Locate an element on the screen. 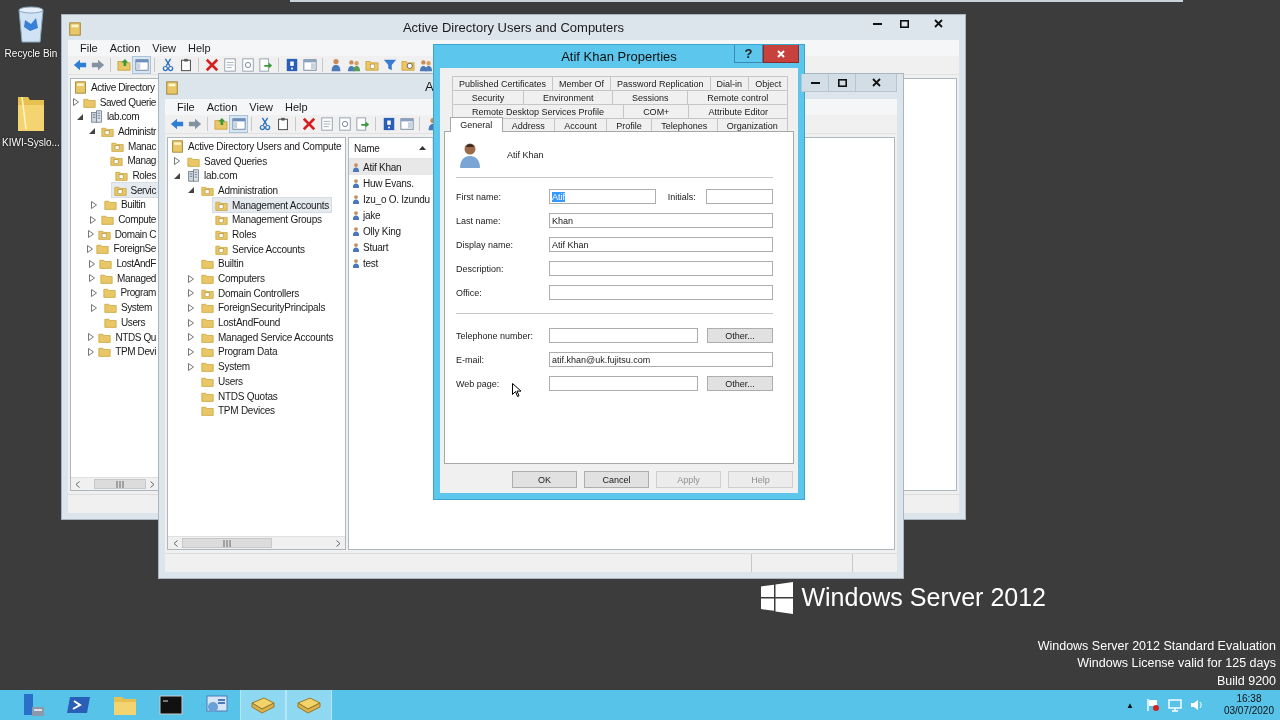 The width and height of the screenshot is (1280, 720). list-item: Huw Evans. is located at coordinates (391, 183).